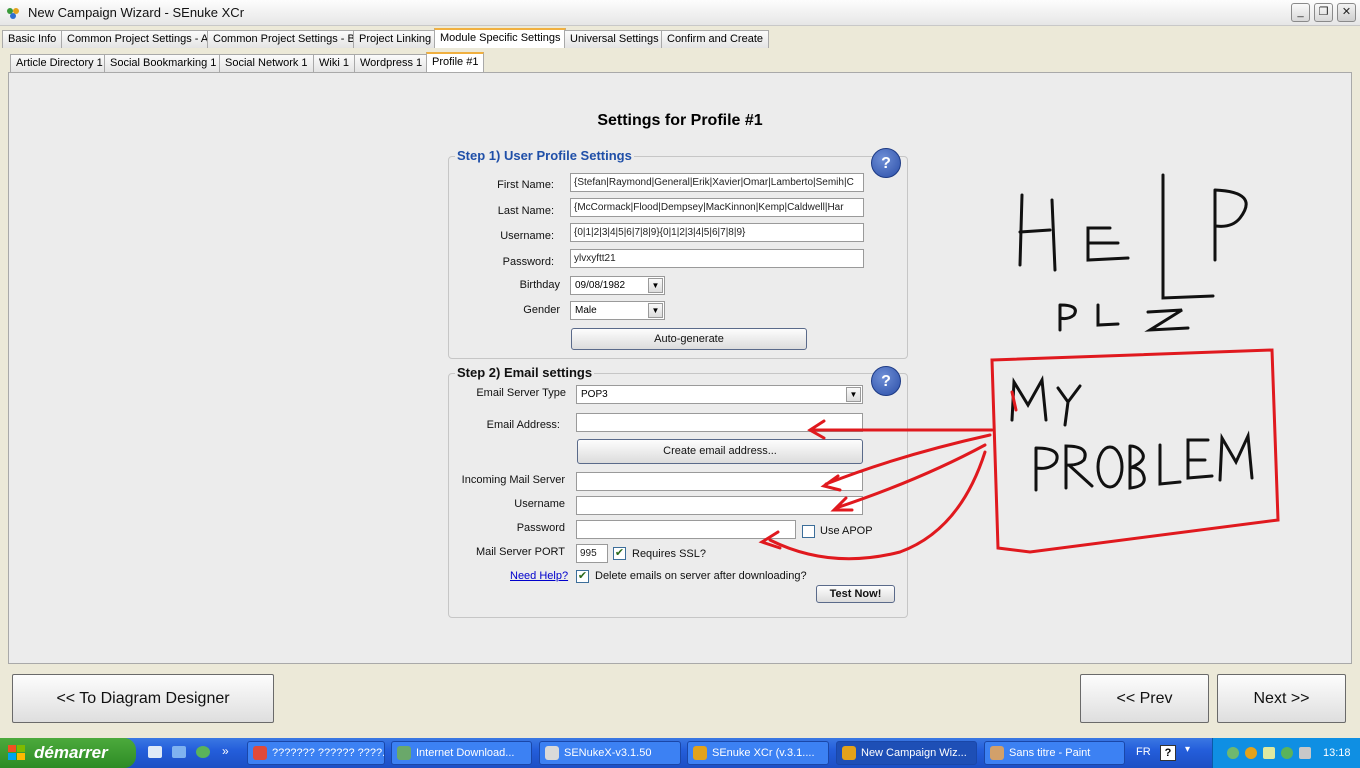  What do you see at coordinates (1337, 753) in the screenshot?
I see `clock: 13:18` at bounding box center [1337, 753].